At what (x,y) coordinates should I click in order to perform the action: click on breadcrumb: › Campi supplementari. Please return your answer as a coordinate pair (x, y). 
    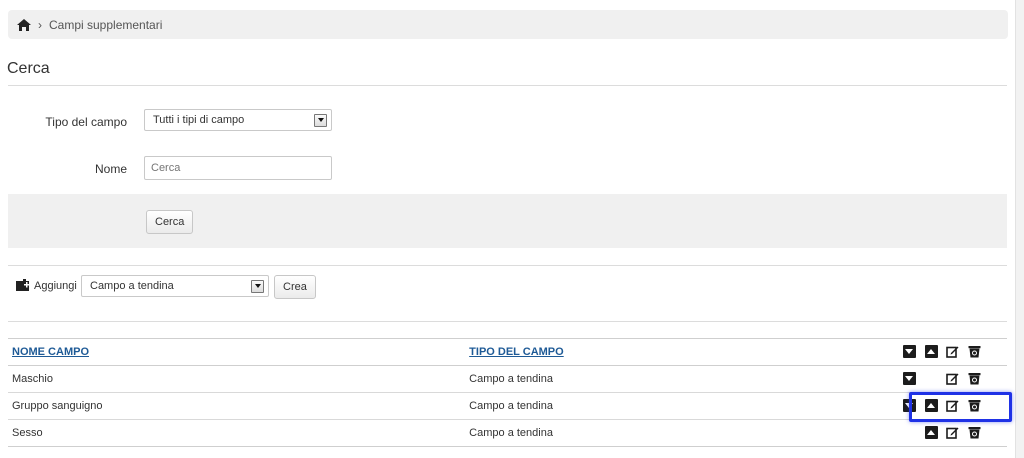
    Looking at the image, I should click on (508, 24).